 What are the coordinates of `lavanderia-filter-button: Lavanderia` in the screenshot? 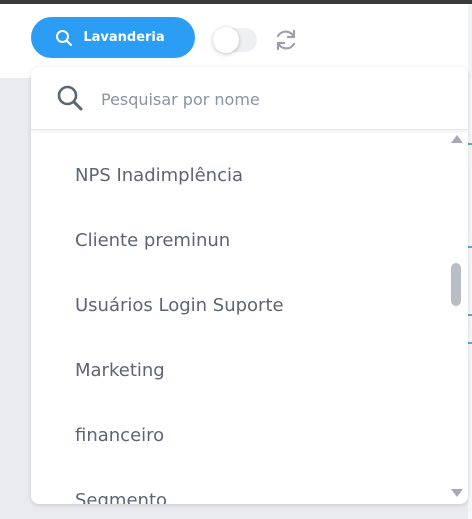 It's located at (113, 37).